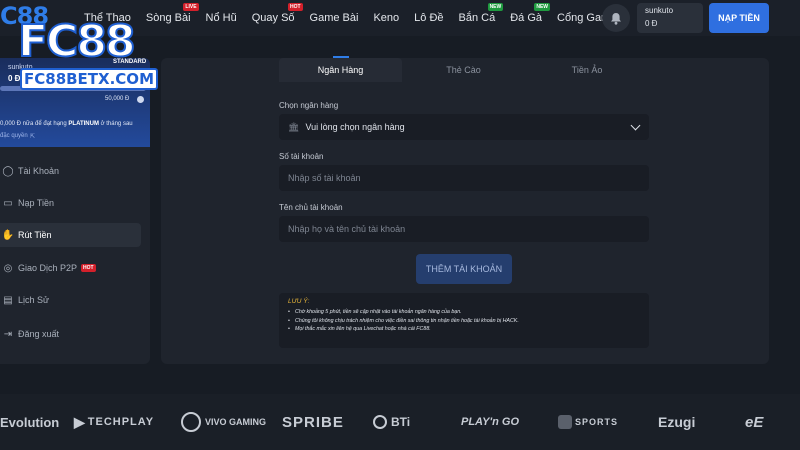  I want to click on sidebar-item-deposit: ▭ Nạp Tiền, so click(70, 203).